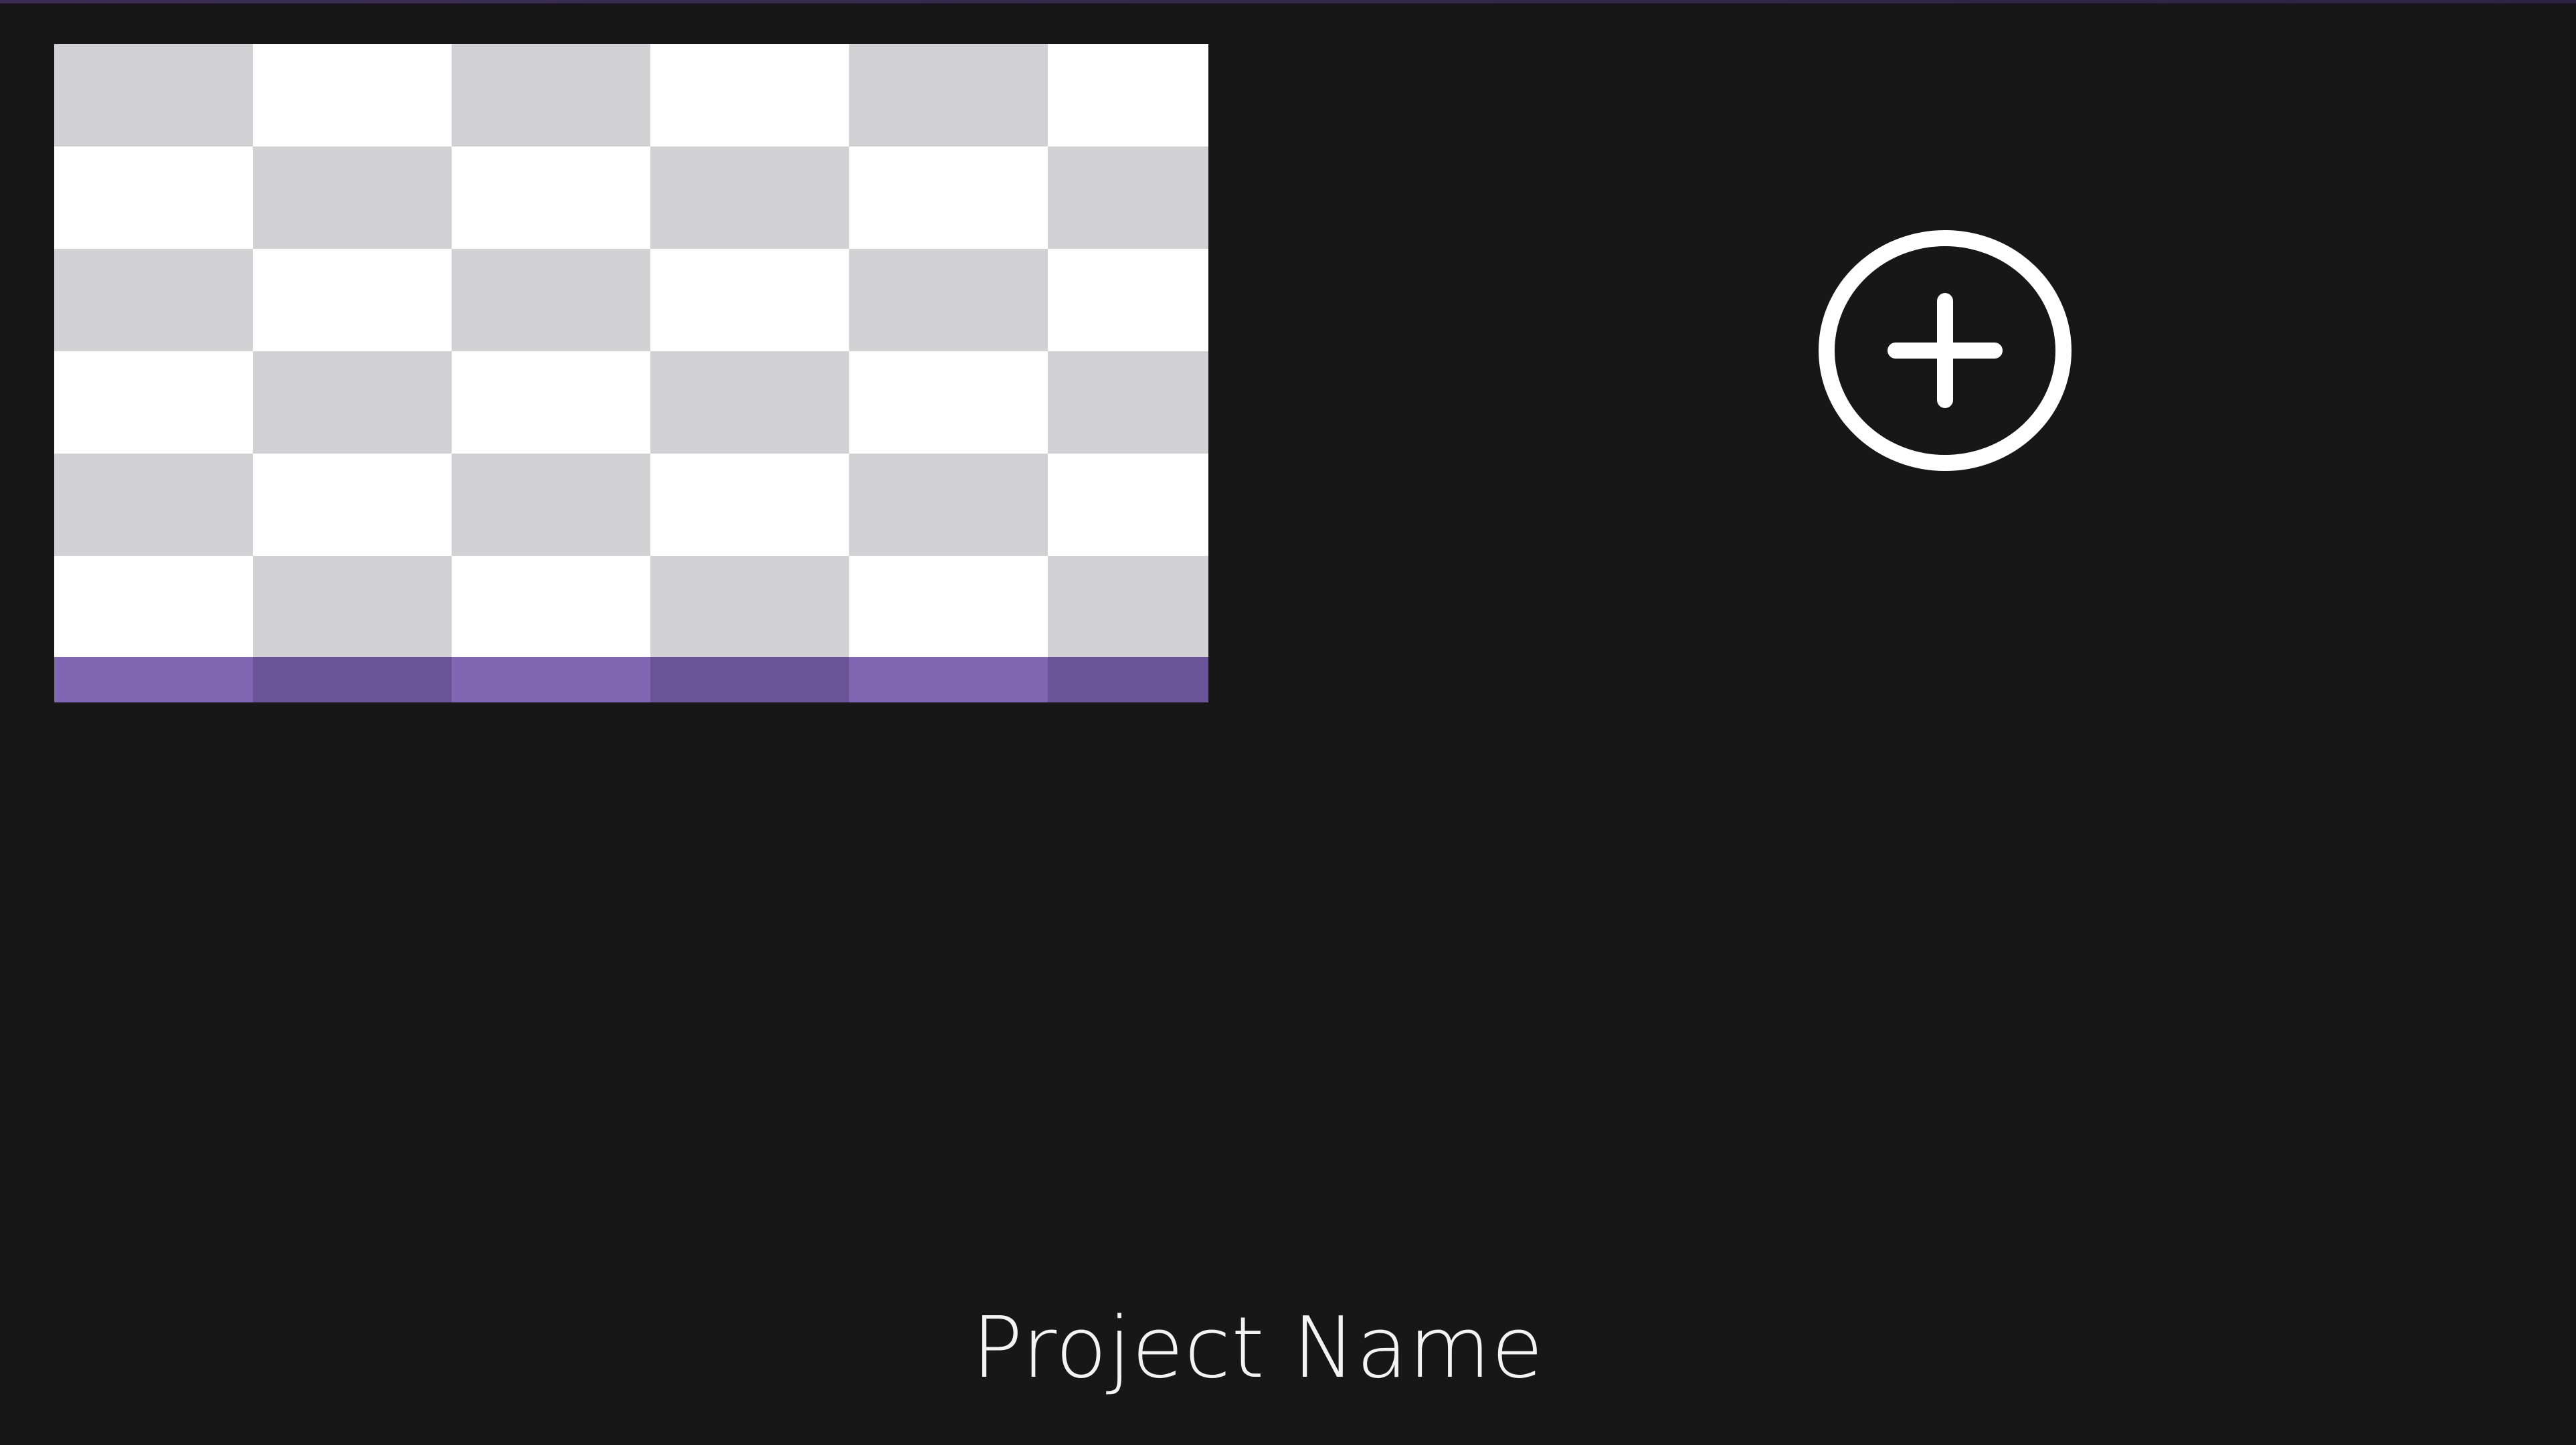 The width and height of the screenshot is (2576, 1445). I want to click on add-project-button, so click(1945, 351).